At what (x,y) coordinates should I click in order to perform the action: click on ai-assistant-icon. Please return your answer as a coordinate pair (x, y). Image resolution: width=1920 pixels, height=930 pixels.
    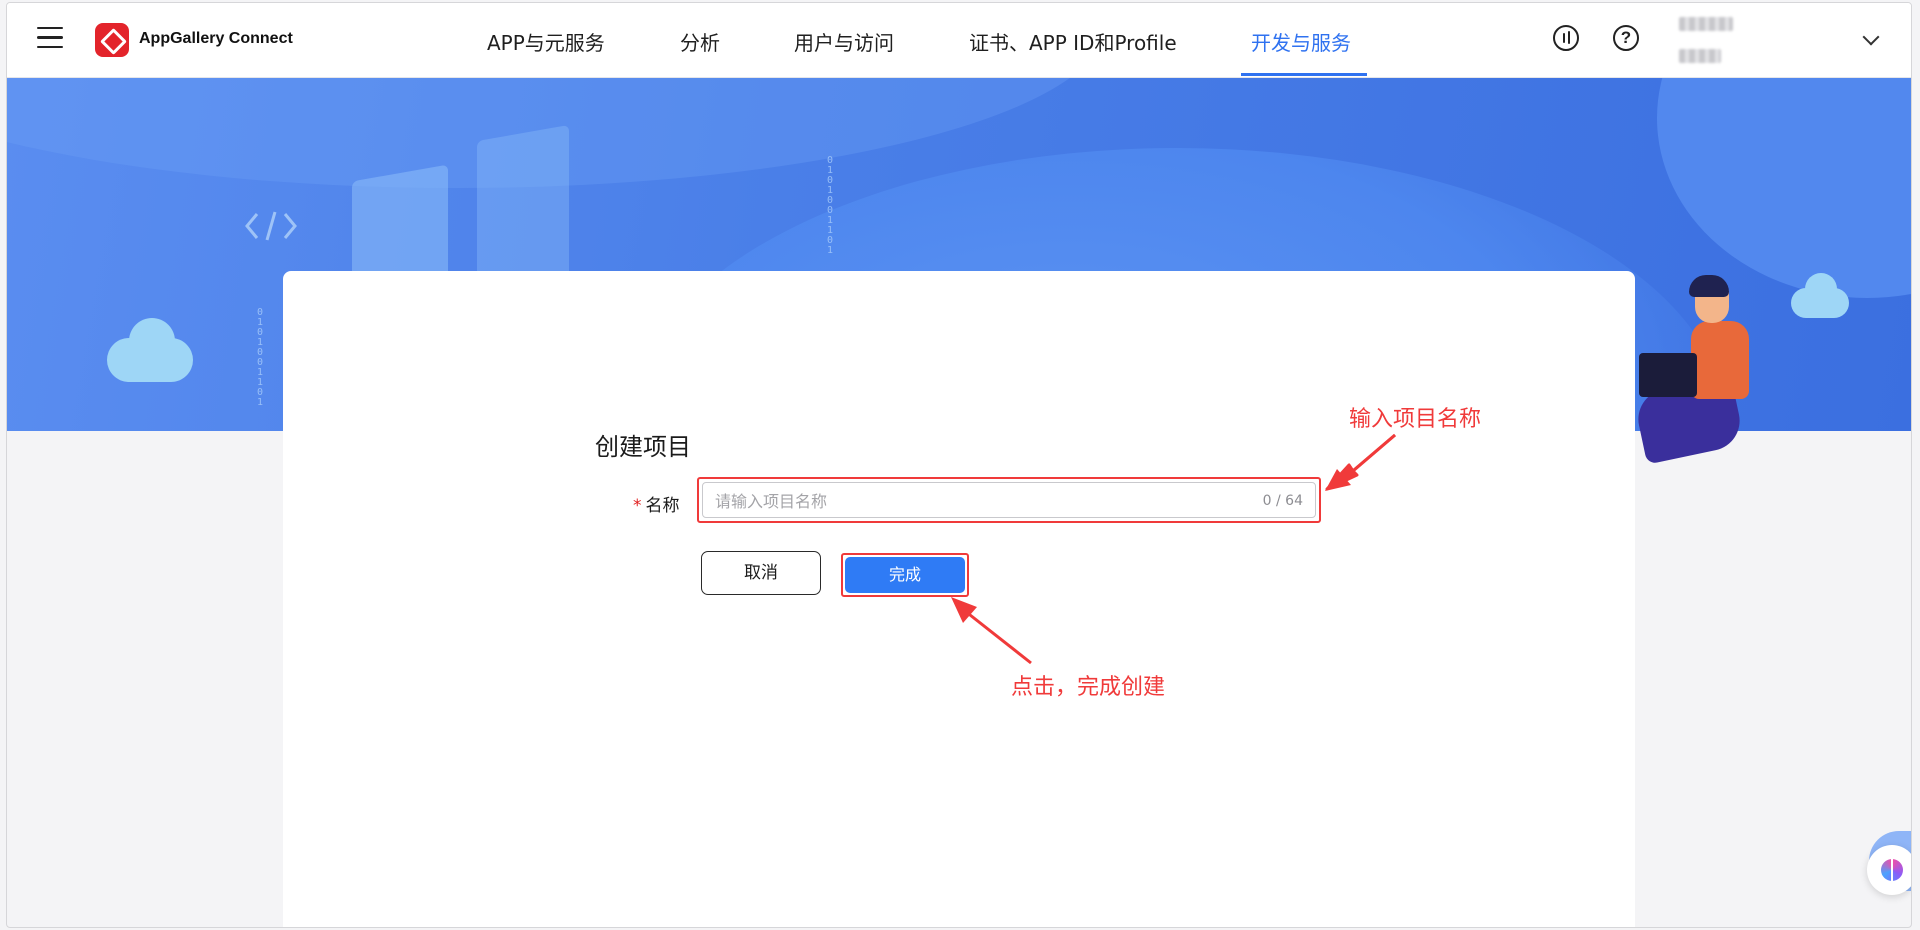
    Looking at the image, I should click on (1889, 870).